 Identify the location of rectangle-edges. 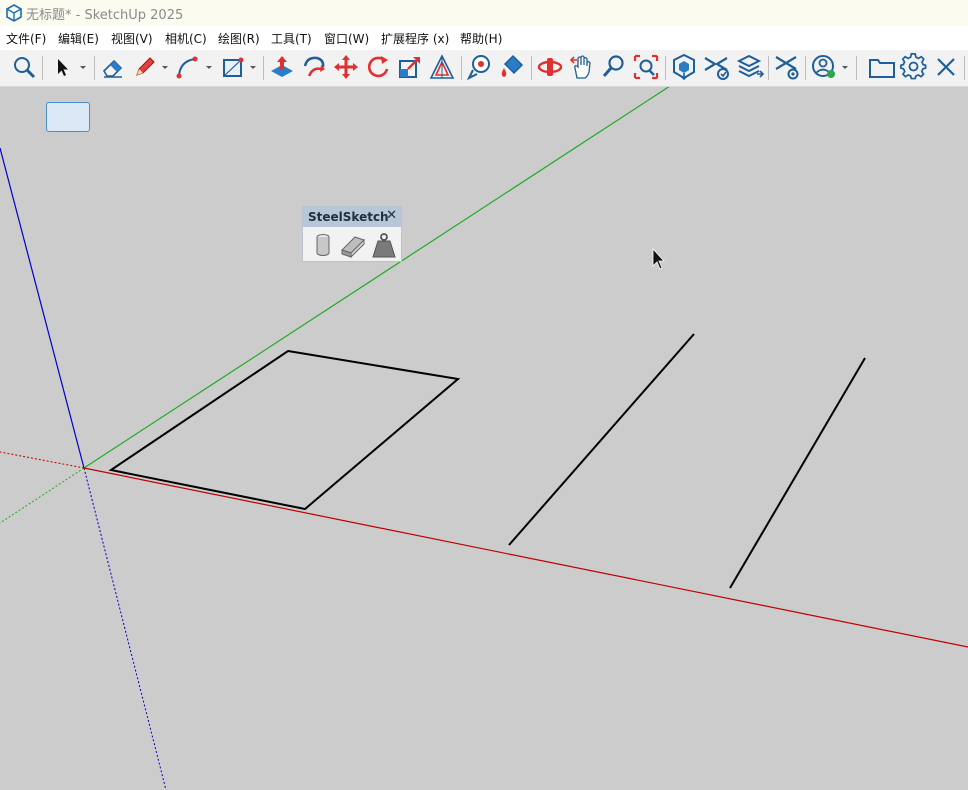
(284, 430).